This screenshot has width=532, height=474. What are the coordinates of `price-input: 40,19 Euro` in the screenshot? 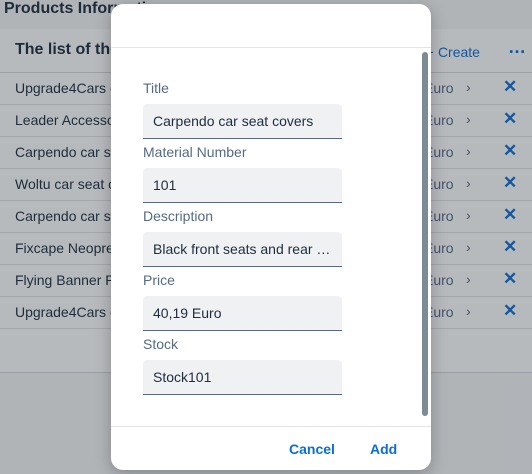 It's located at (242, 313).